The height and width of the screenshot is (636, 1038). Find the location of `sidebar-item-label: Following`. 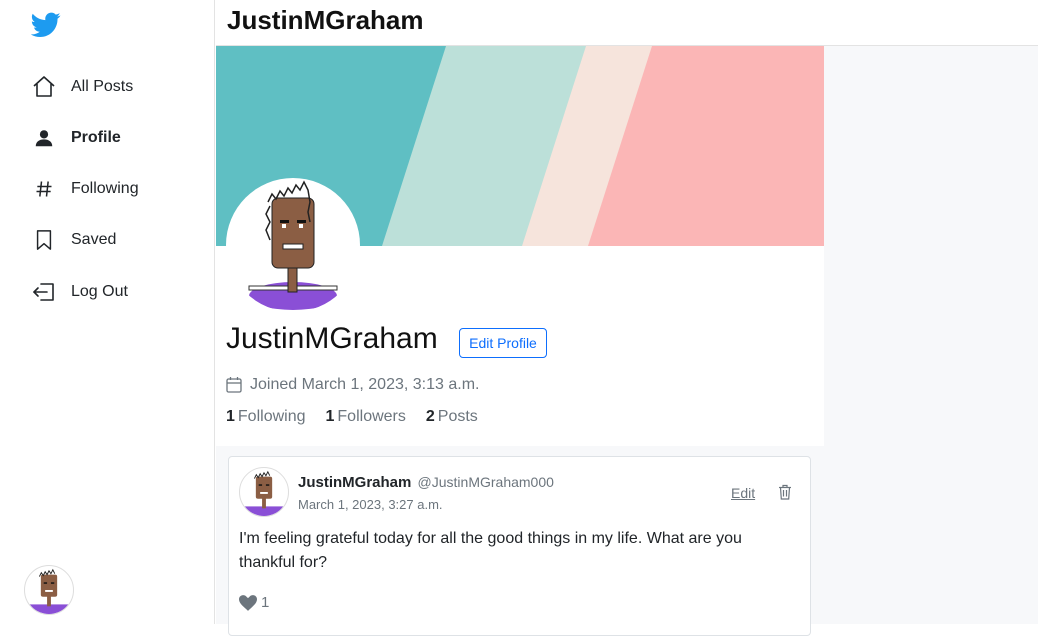

sidebar-item-label: Following is located at coordinates (105, 188).